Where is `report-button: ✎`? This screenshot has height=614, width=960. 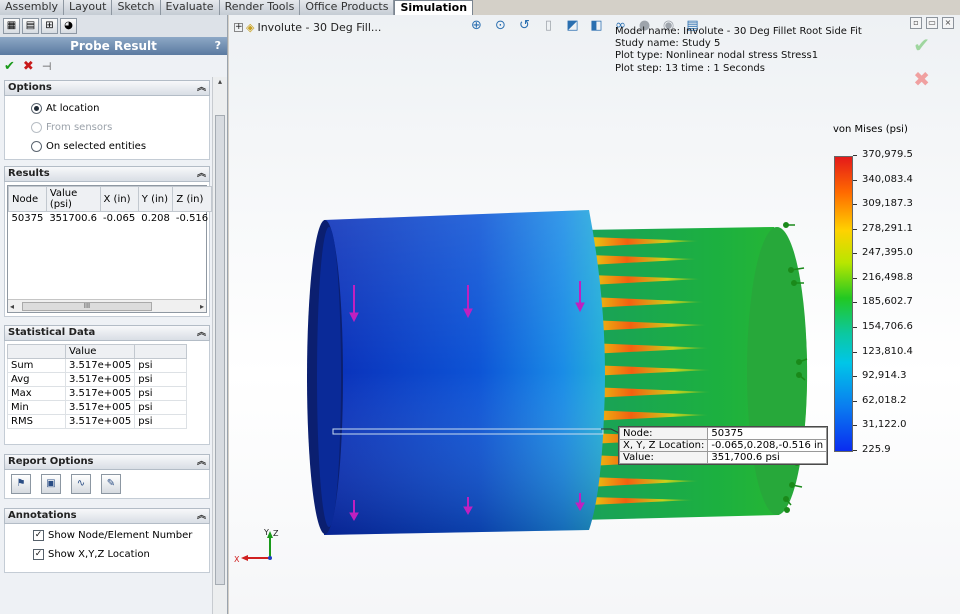
report-button: ✎ is located at coordinates (111, 484).